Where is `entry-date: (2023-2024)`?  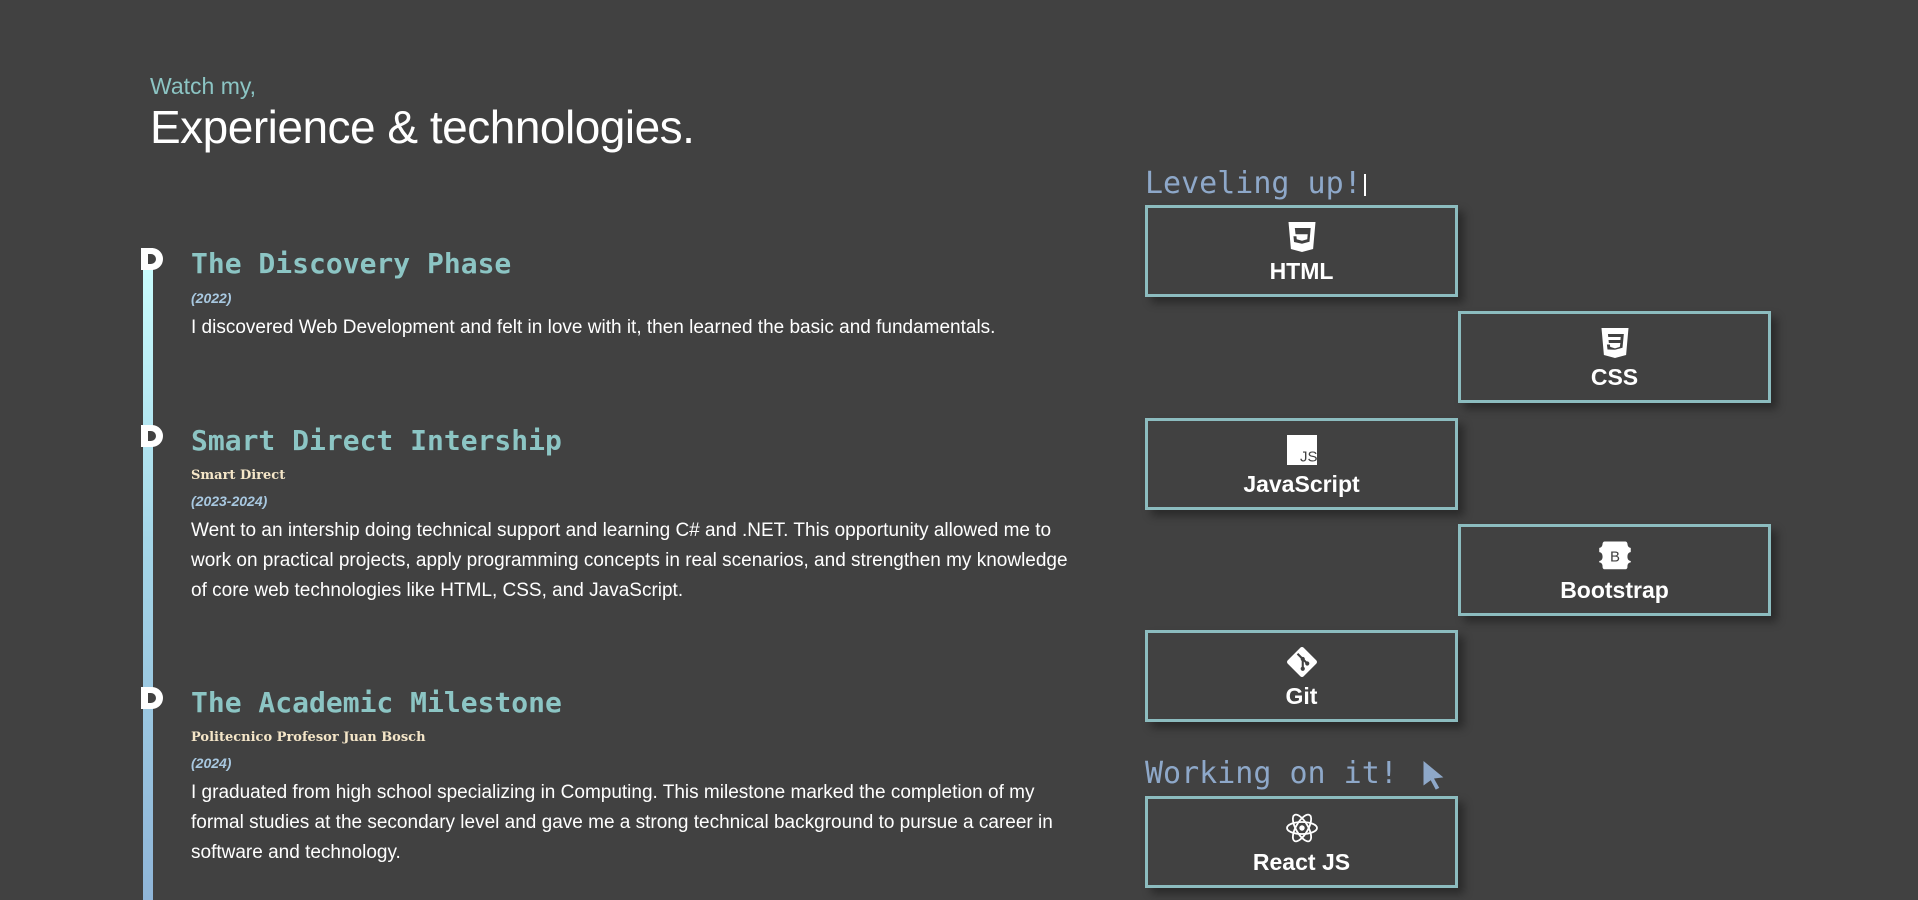
entry-date: (2023-2024) is located at coordinates (229, 501).